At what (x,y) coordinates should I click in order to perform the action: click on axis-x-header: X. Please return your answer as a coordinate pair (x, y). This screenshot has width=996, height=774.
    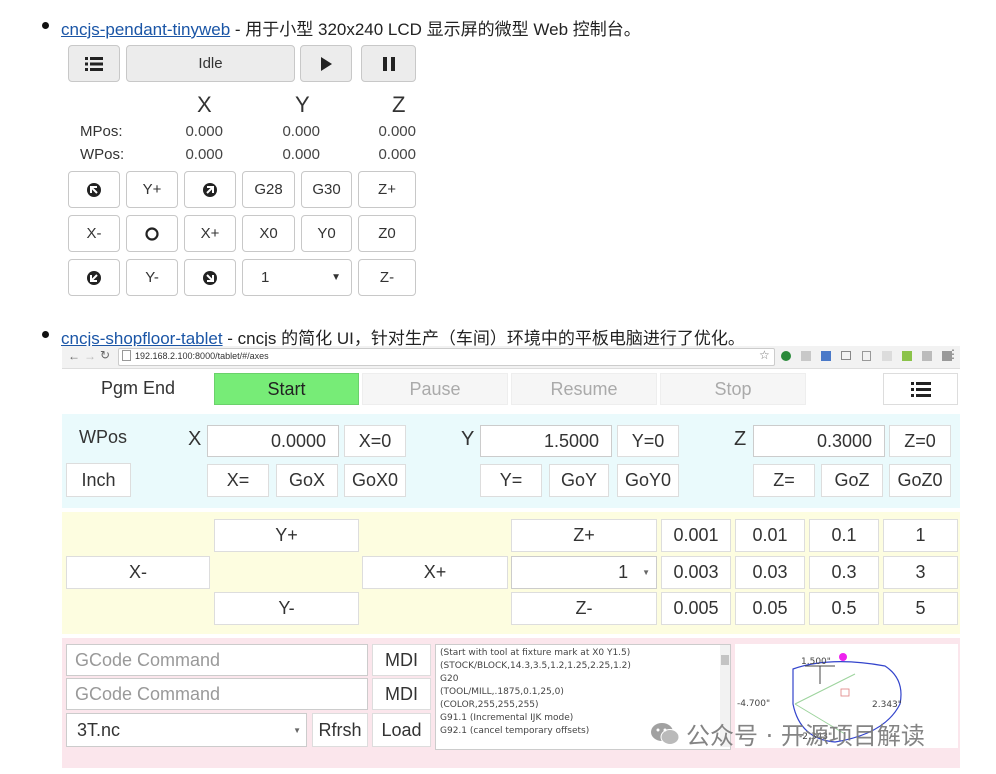
    Looking at the image, I should click on (204, 104).